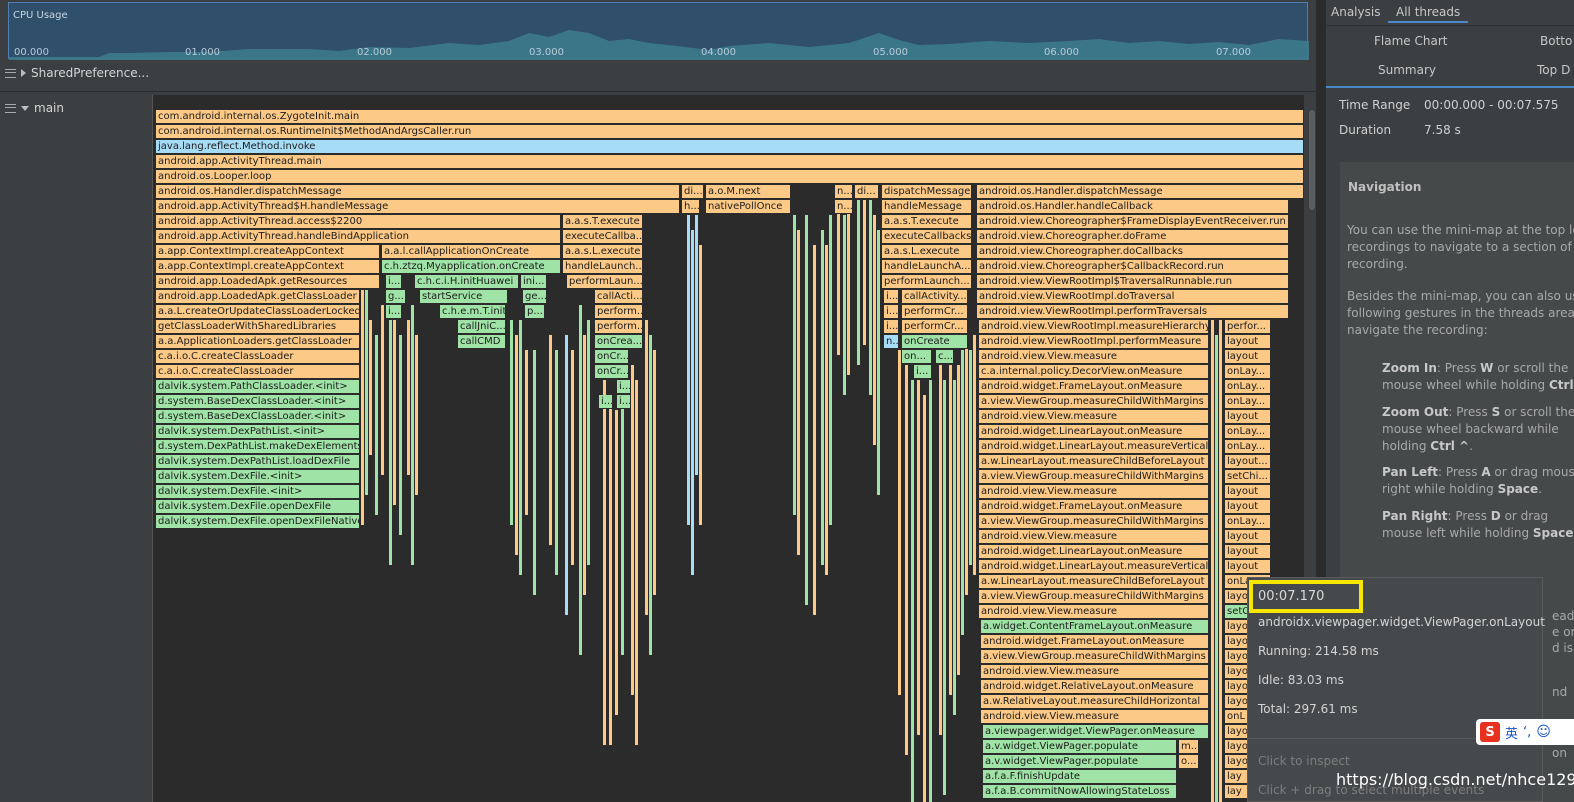  Describe the element at coordinates (1556, 41) in the screenshot. I see `tab-bottom-up: Botto` at that location.